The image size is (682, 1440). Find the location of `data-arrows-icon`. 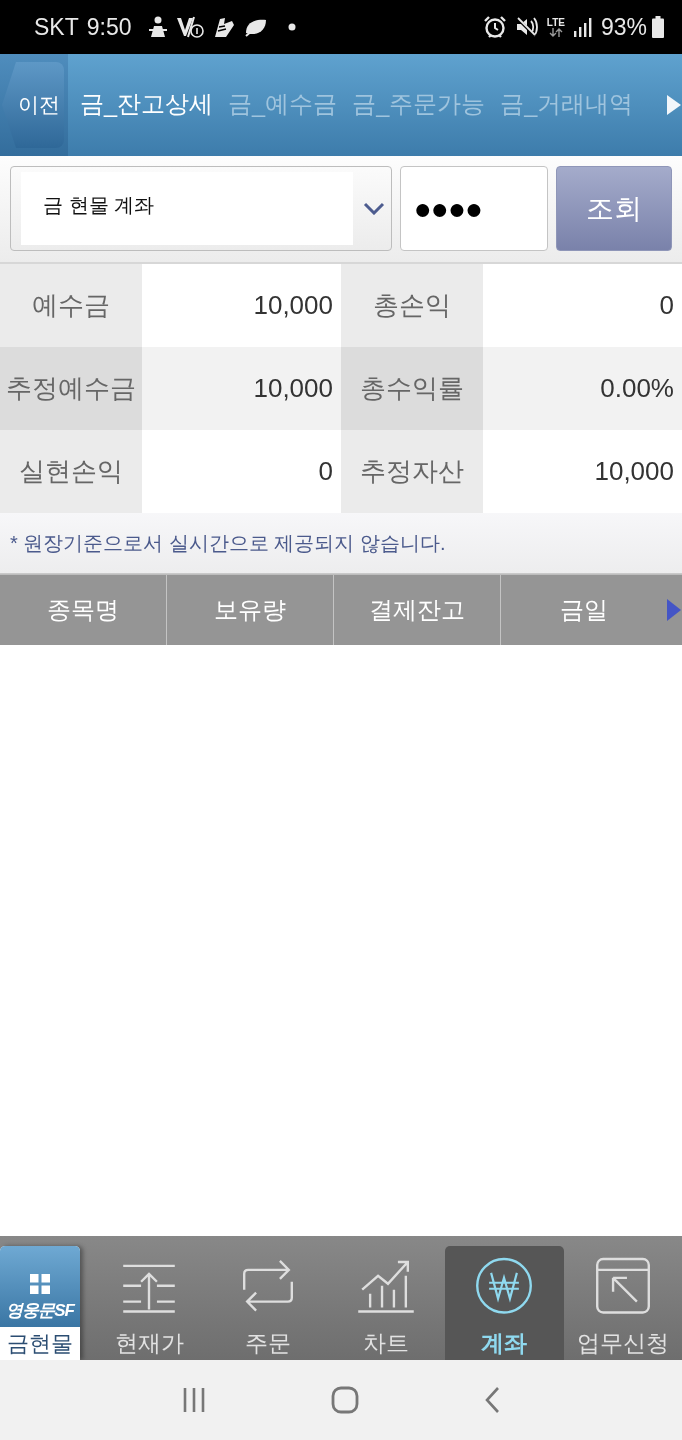

data-arrows-icon is located at coordinates (555, 32).